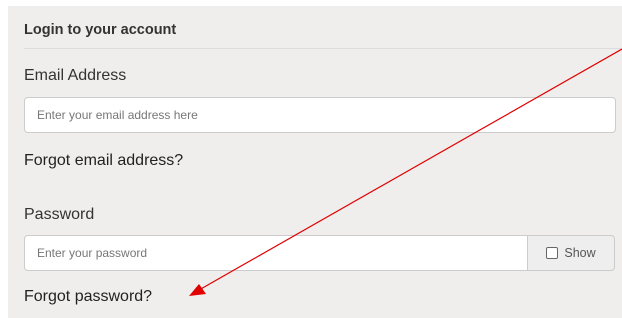 This screenshot has height=318, width=622. What do you see at coordinates (276, 253) in the screenshot?
I see `password-input` at bounding box center [276, 253].